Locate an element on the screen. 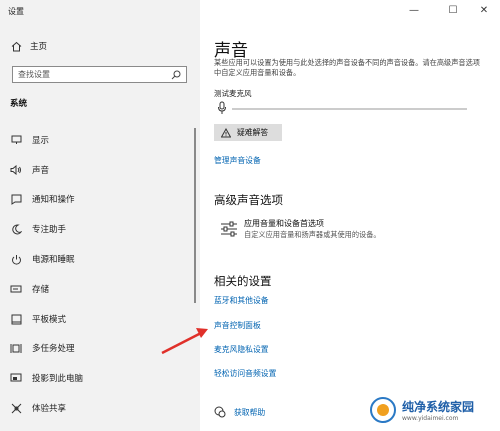 The height and width of the screenshot is (431, 500). sidebar-item-label: 多任务处理 is located at coordinates (53, 349).